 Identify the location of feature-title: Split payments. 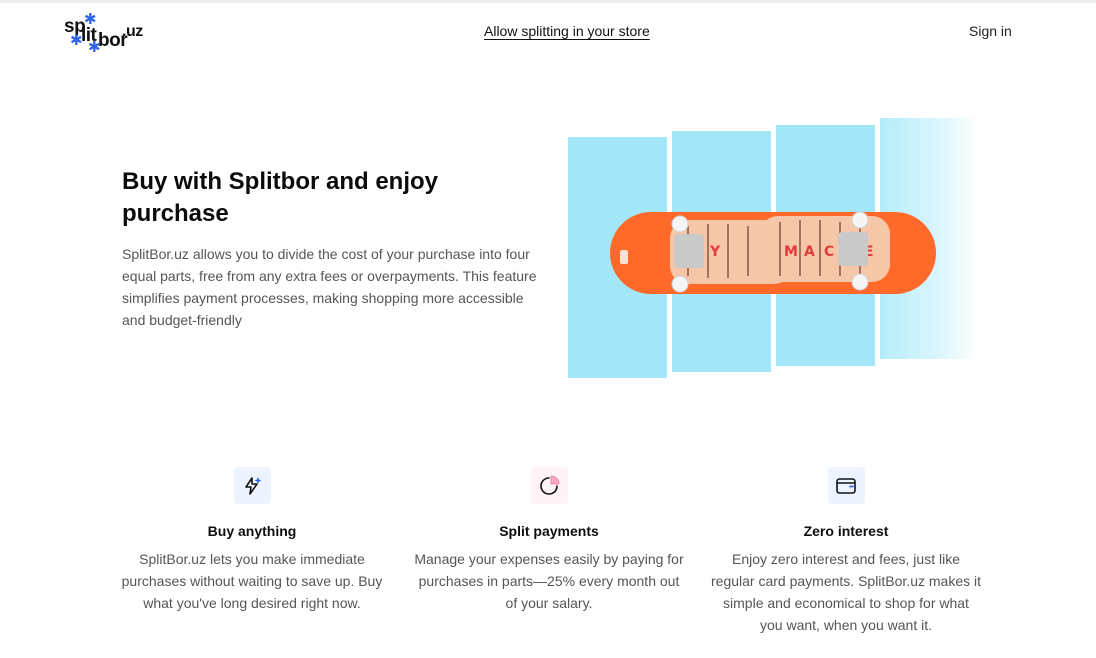
(549, 531).